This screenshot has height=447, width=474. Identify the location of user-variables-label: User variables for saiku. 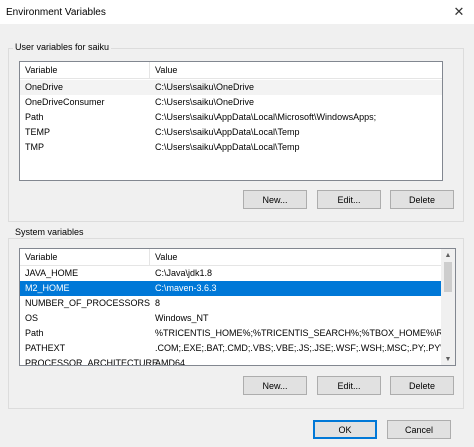
(62, 47).